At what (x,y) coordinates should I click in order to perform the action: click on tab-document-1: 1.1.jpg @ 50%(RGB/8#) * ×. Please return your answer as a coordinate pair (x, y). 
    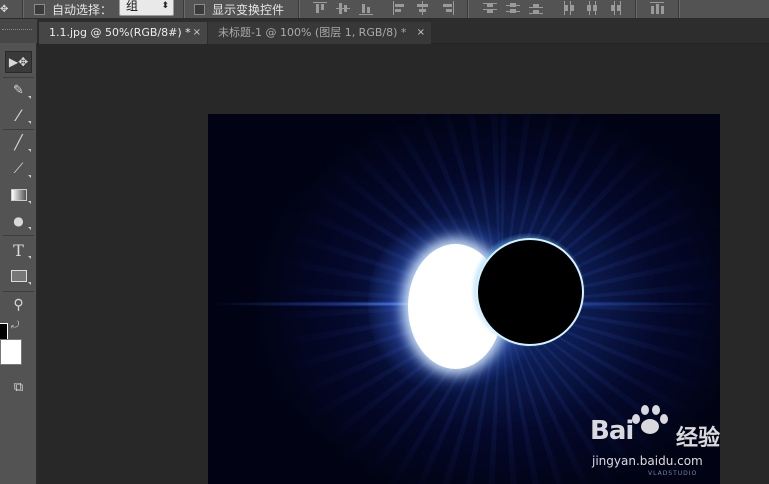
    Looking at the image, I should click on (123, 33).